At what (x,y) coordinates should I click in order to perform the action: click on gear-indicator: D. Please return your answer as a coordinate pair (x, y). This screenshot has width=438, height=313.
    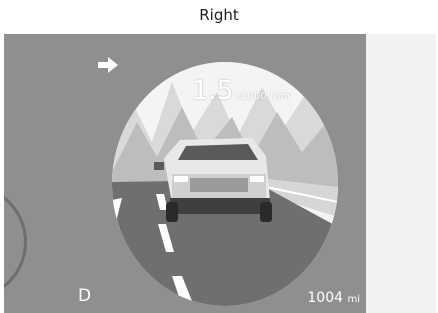
    Looking at the image, I should click on (85, 296).